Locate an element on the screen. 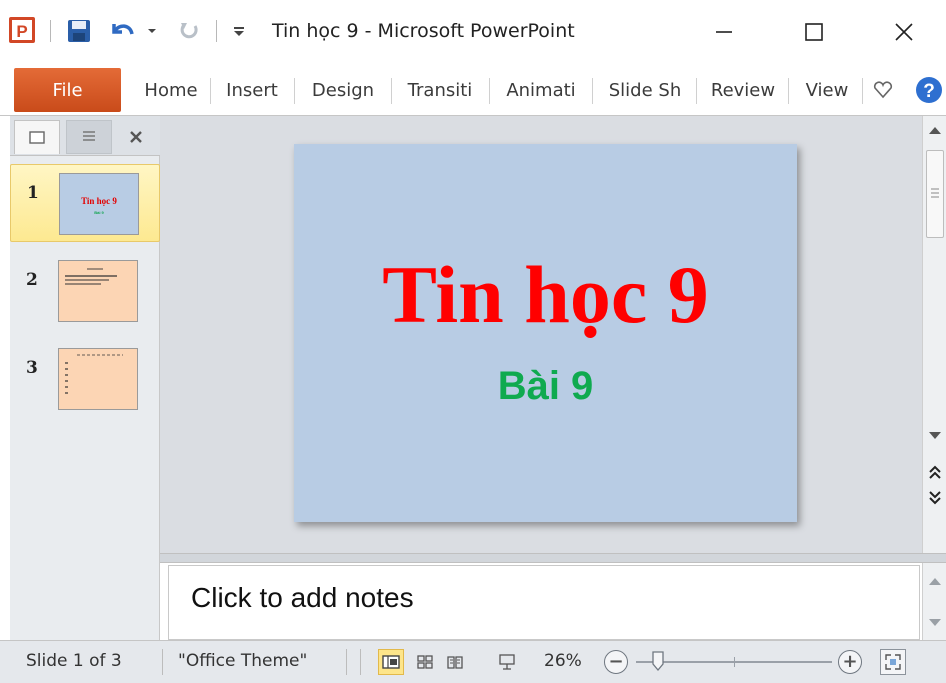  panel-tabs is located at coordinates (85, 136).